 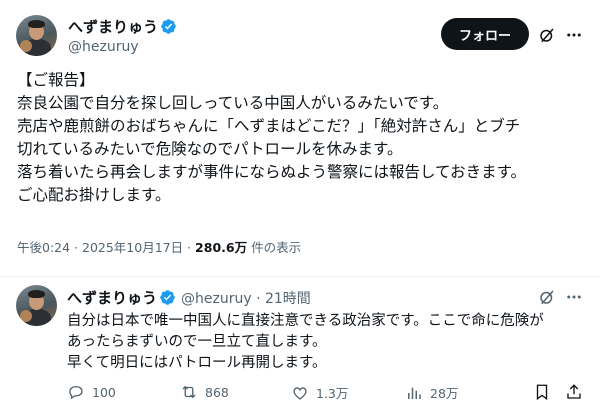 I want to click on post-text-line: ご心配お掛けします。, so click(x=94, y=195).